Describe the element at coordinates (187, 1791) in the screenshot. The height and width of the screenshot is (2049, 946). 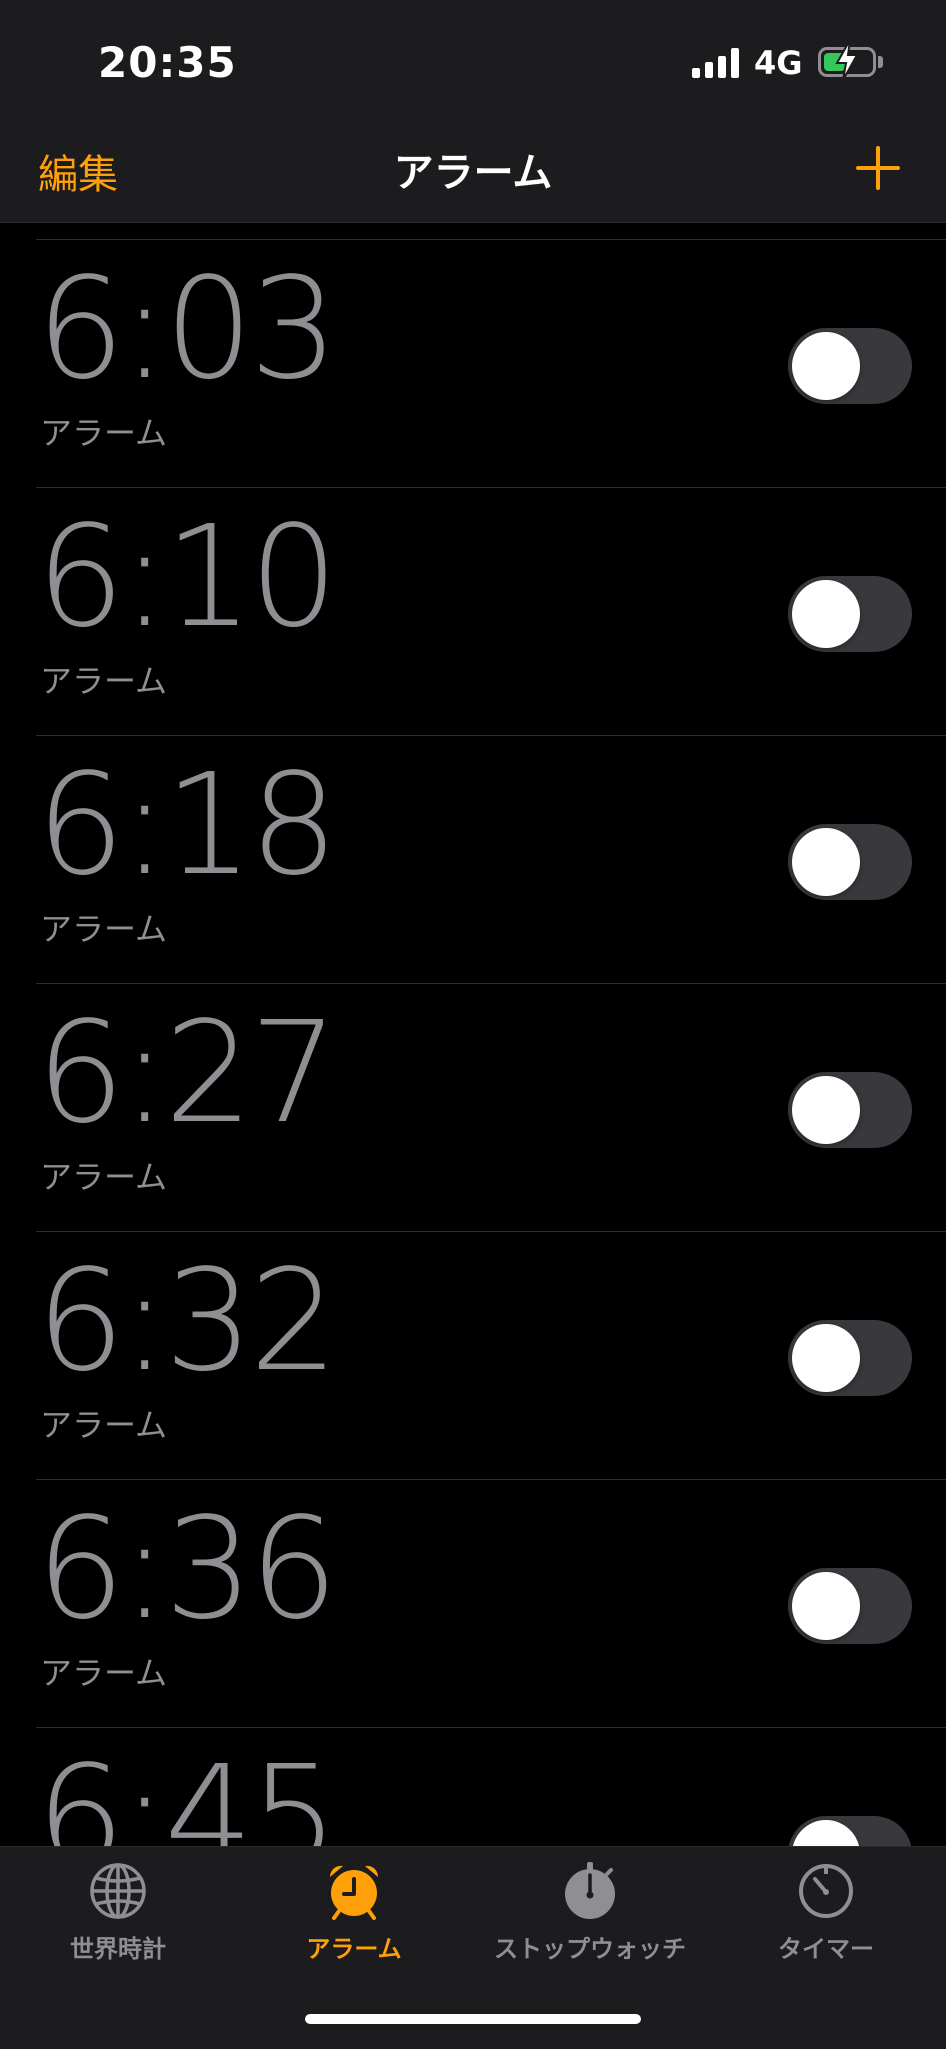
I see `alarm-time: 6:45` at that location.